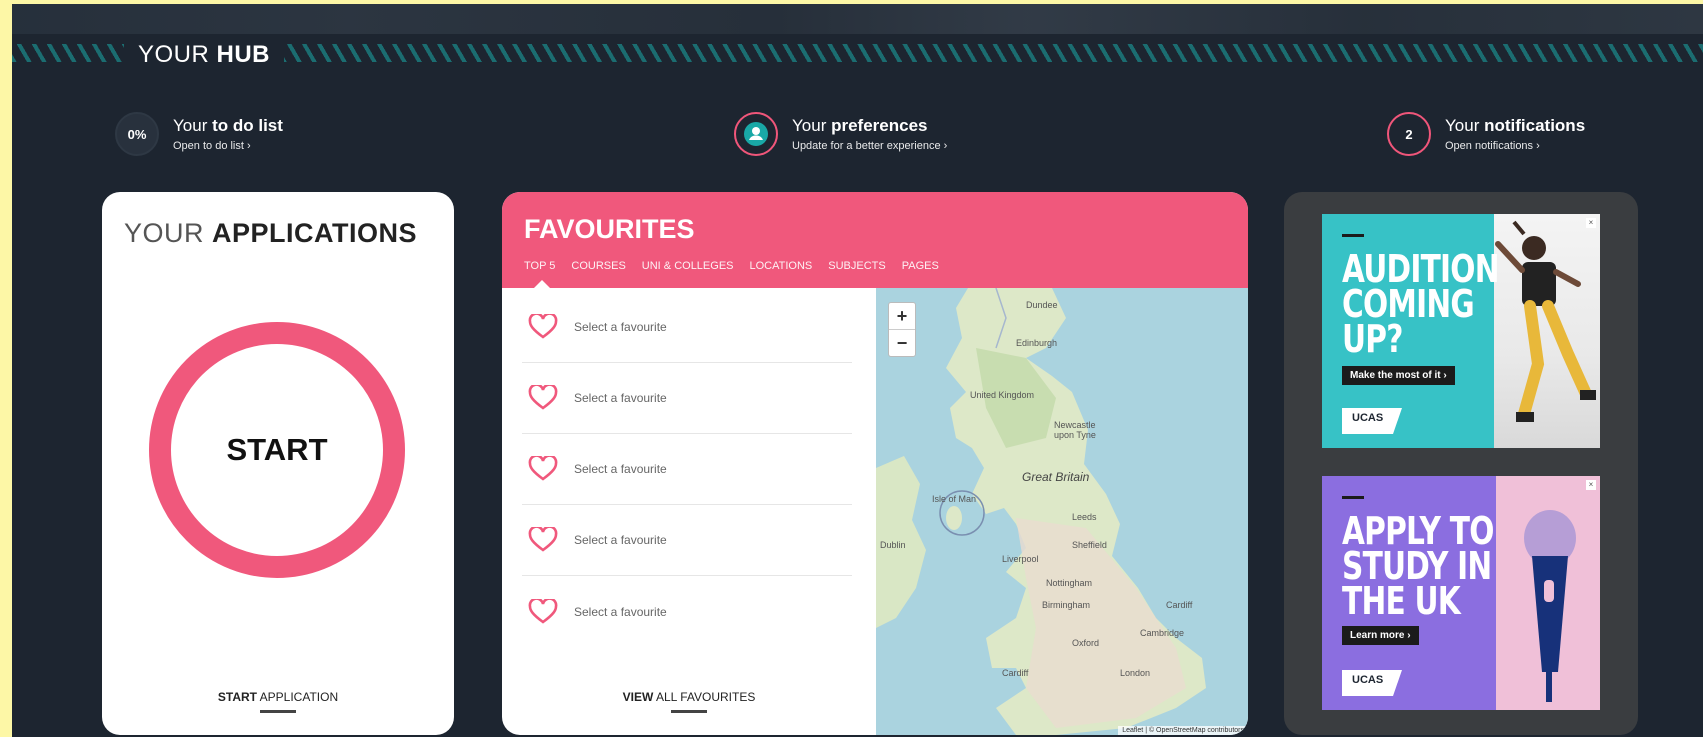 This screenshot has height=737, width=1703. What do you see at coordinates (954, 499) in the screenshot?
I see `map-label-isle-of-man: Isle of Man` at bounding box center [954, 499].